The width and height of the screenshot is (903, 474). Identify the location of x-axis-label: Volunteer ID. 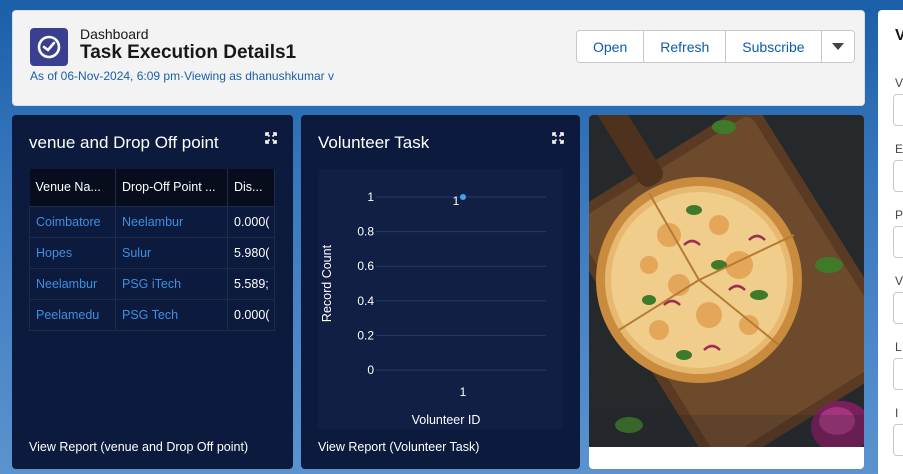
(446, 420).